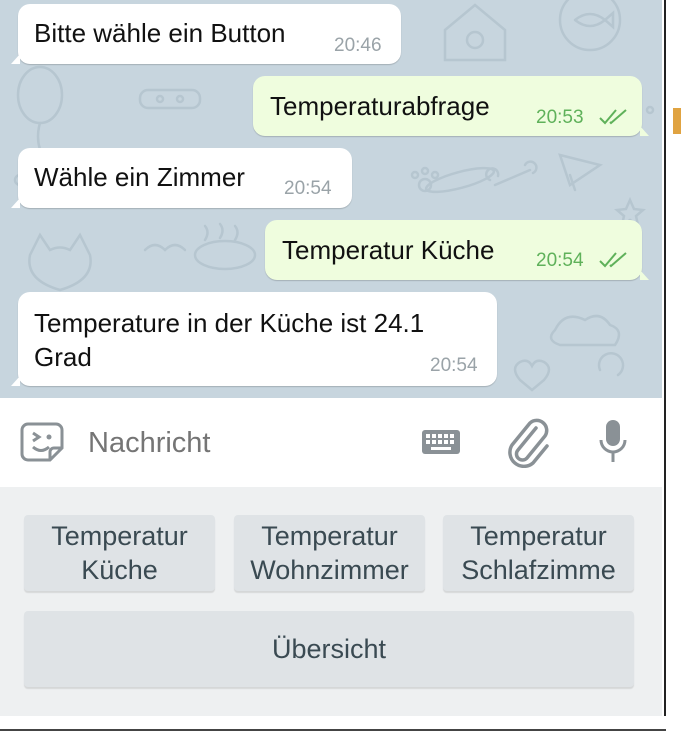  Describe the element at coordinates (63, 357) in the screenshot. I see `message-text-line: Grad` at that location.